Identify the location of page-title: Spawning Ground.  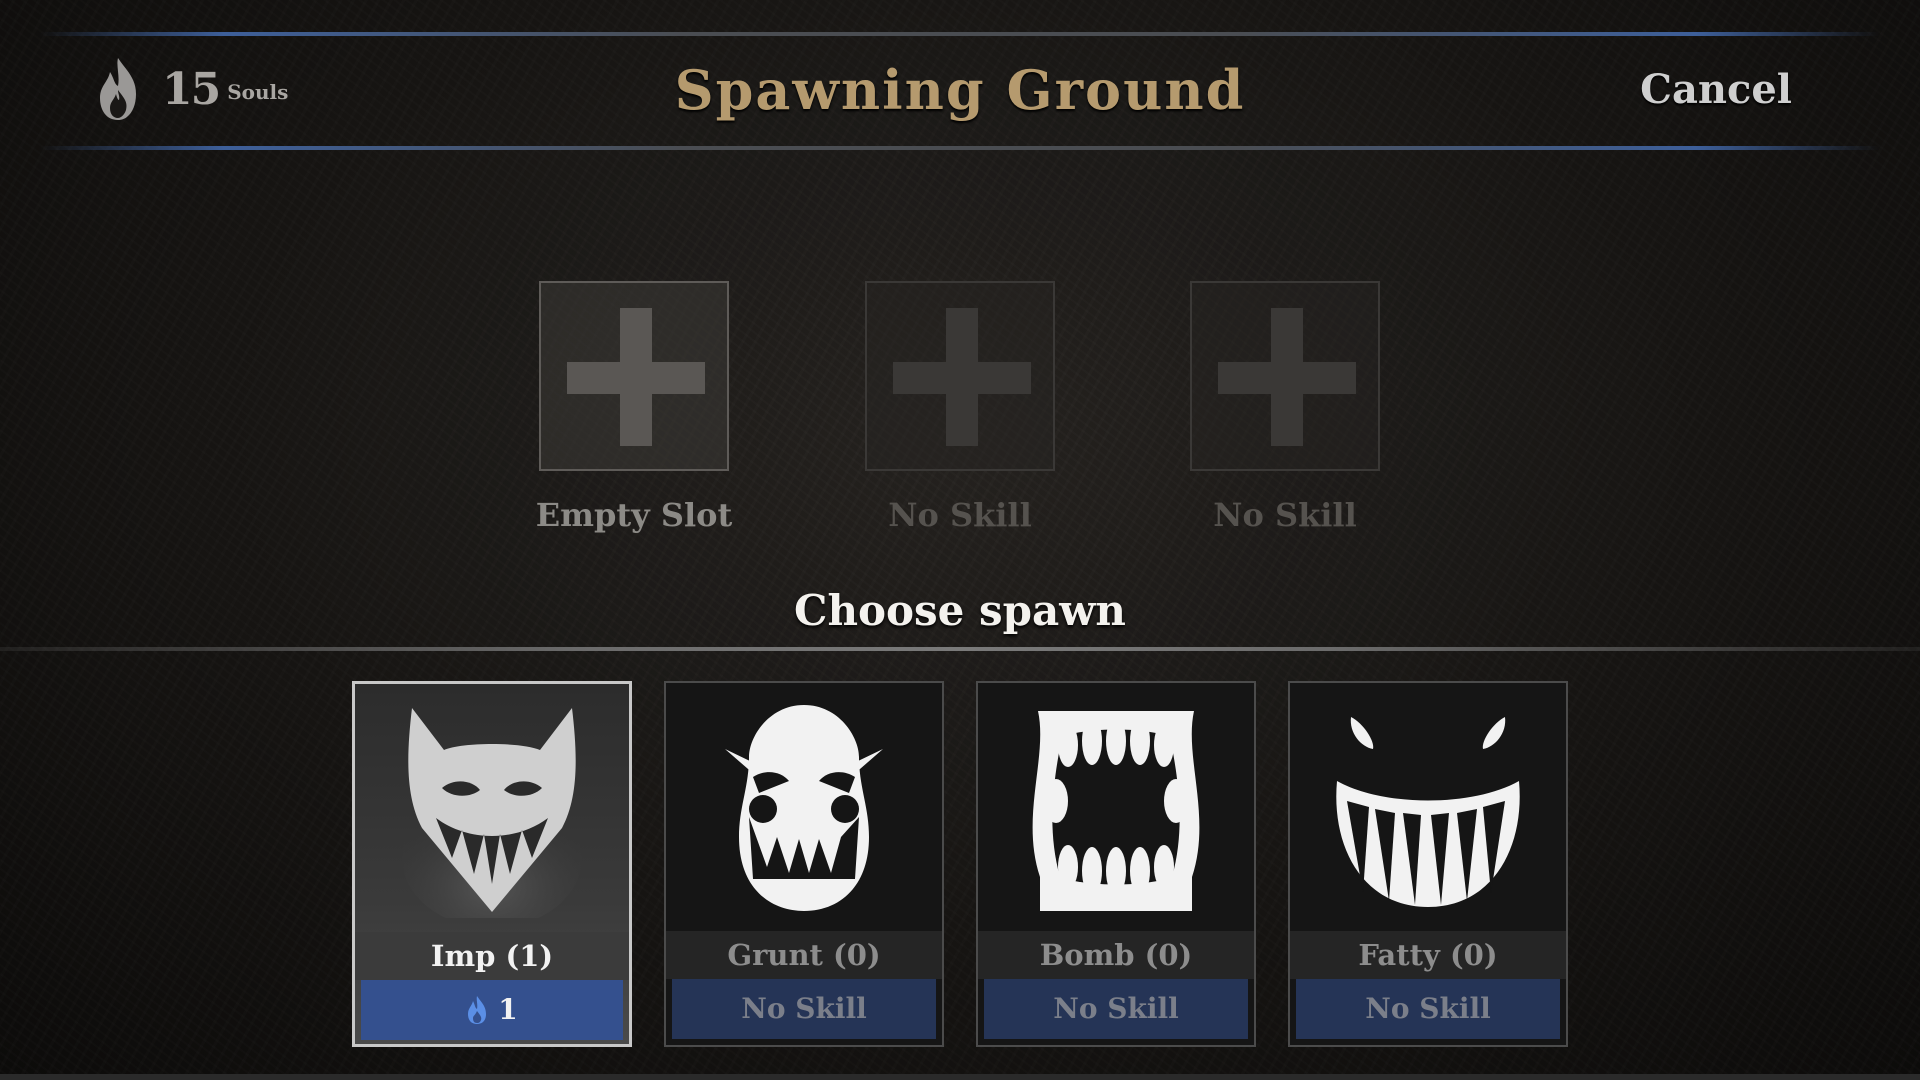
(960, 90).